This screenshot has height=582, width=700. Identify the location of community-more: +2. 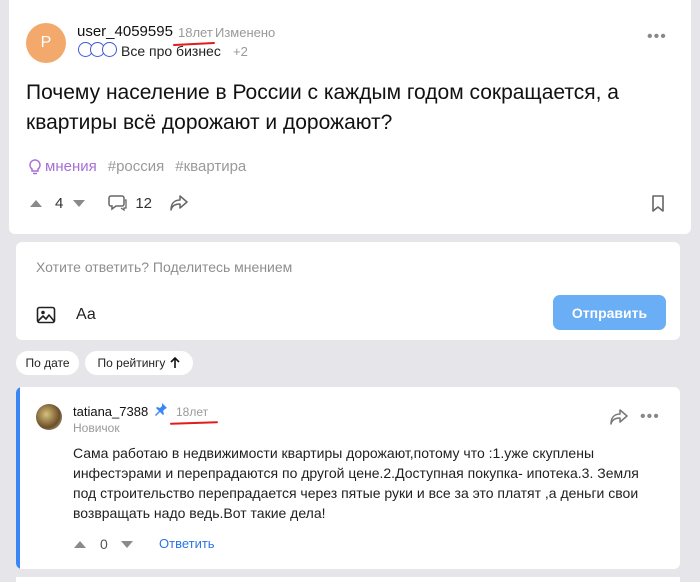
(240, 51).